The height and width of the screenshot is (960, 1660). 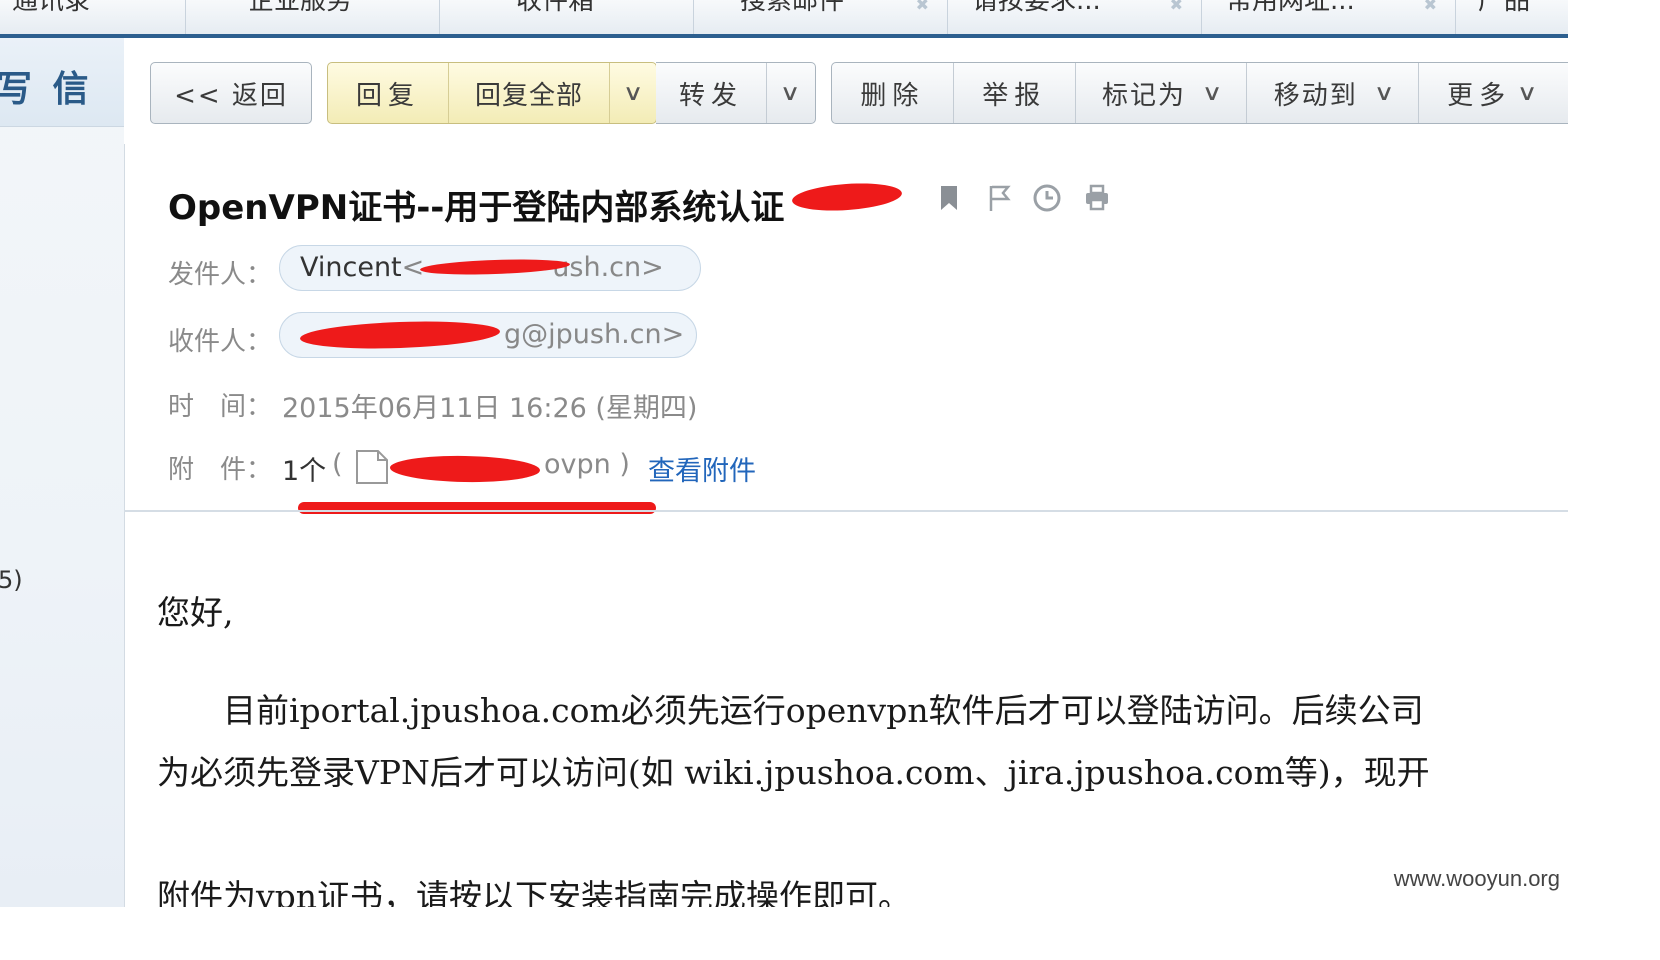 I want to click on view-attachment-link: 查看附件, so click(x=702, y=468).